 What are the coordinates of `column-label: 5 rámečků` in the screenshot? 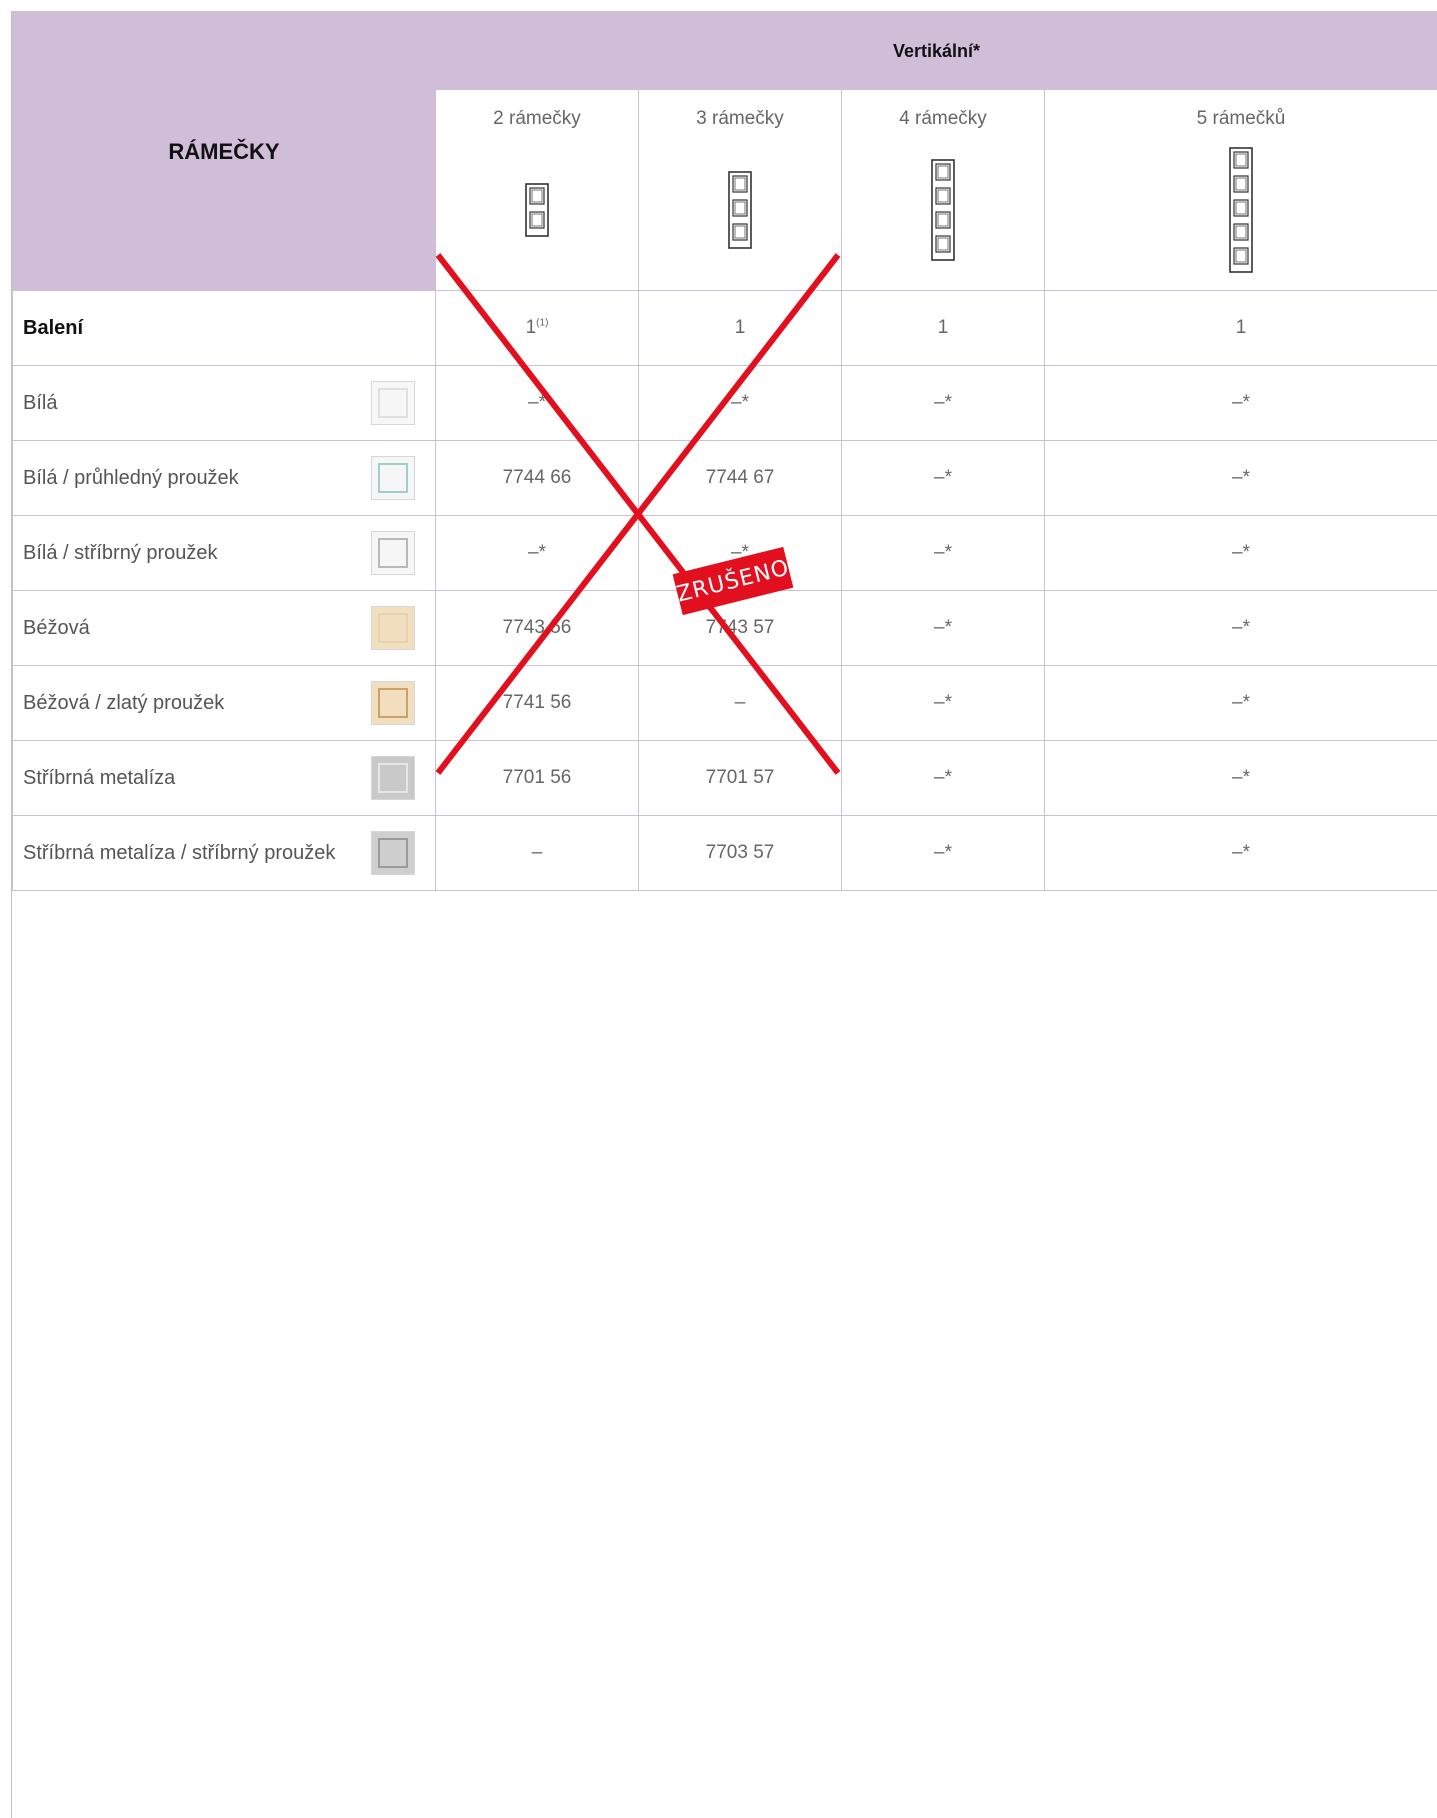 It's located at (1241, 118).